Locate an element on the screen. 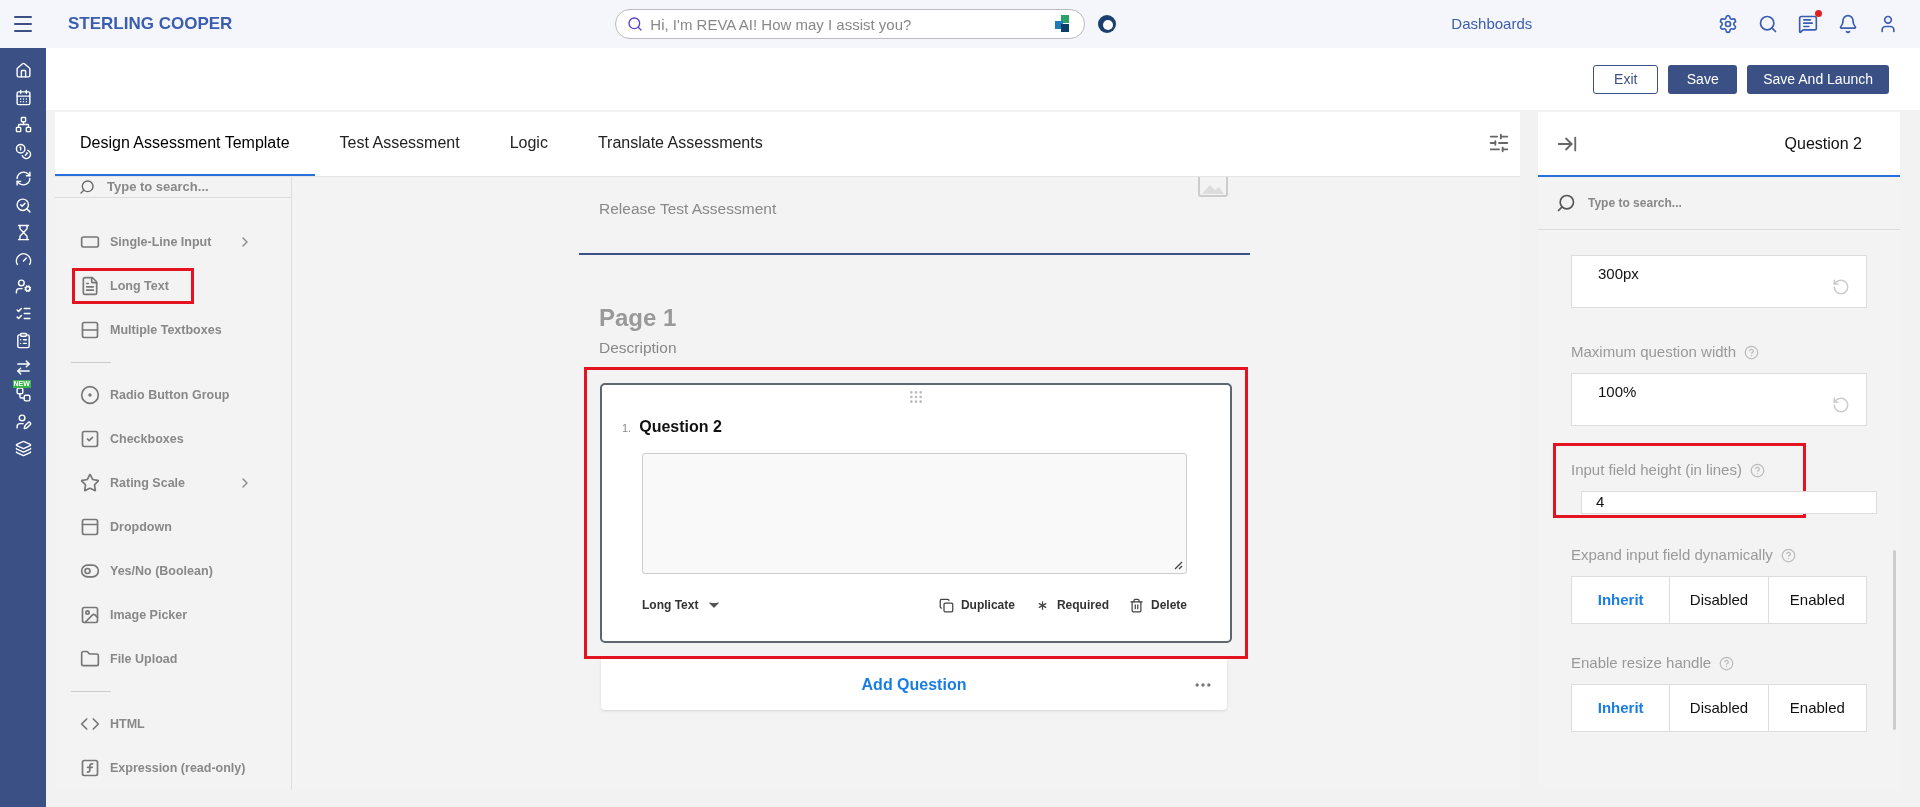  property-field: 100% is located at coordinates (1719, 399).